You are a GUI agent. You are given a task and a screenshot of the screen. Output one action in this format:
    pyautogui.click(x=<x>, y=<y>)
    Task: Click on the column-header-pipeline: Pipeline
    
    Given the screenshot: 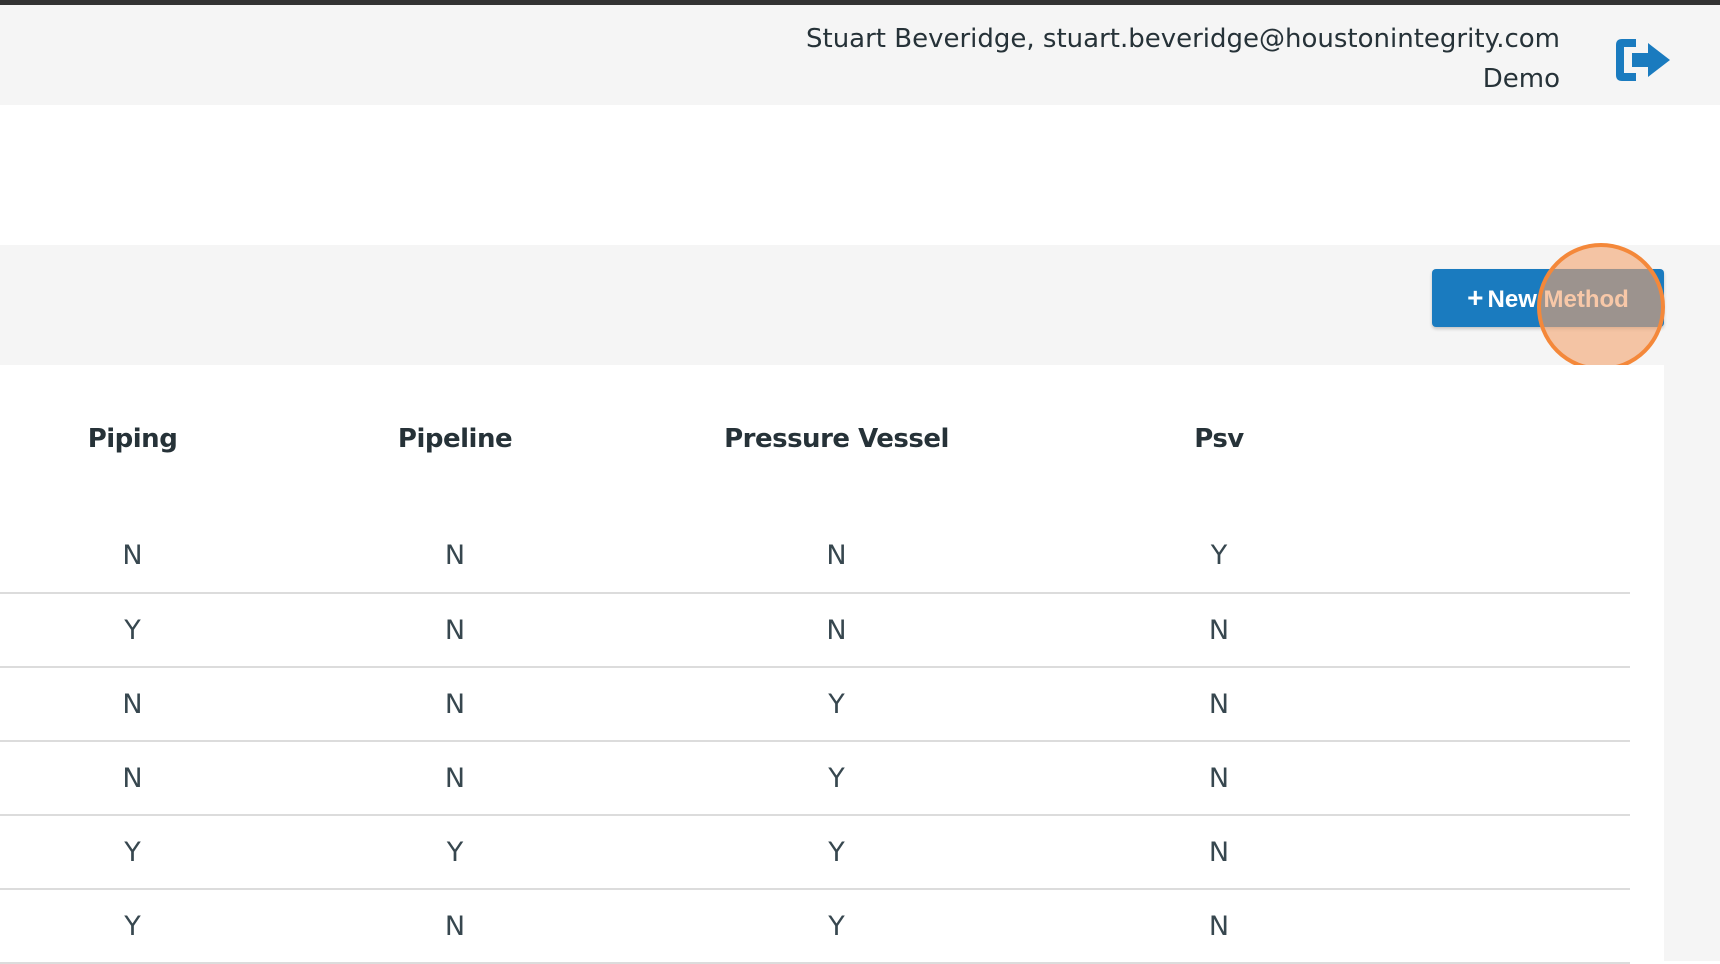 What is the action you would take?
    pyautogui.click(x=455, y=442)
    